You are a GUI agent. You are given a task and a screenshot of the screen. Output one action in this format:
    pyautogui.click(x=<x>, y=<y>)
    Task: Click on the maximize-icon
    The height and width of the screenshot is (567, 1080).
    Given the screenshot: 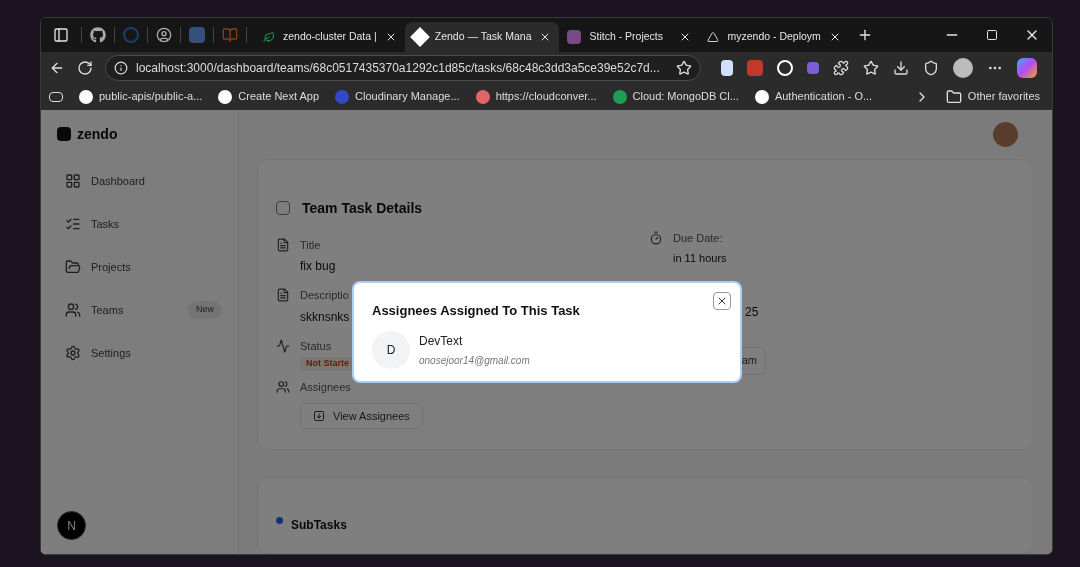 What is the action you would take?
    pyautogui.click(x=992, y=35)
    